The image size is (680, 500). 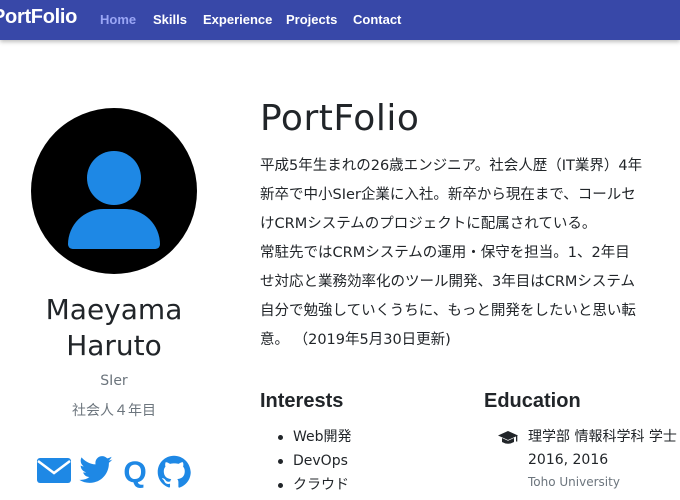 I want to click on avatar, so click(x=114, y=191).